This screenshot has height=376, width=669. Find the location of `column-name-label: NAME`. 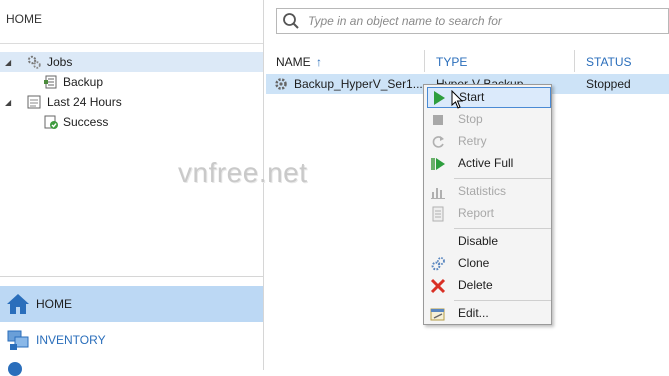

column-name-label: NAME is located at coordinates (293, 62).